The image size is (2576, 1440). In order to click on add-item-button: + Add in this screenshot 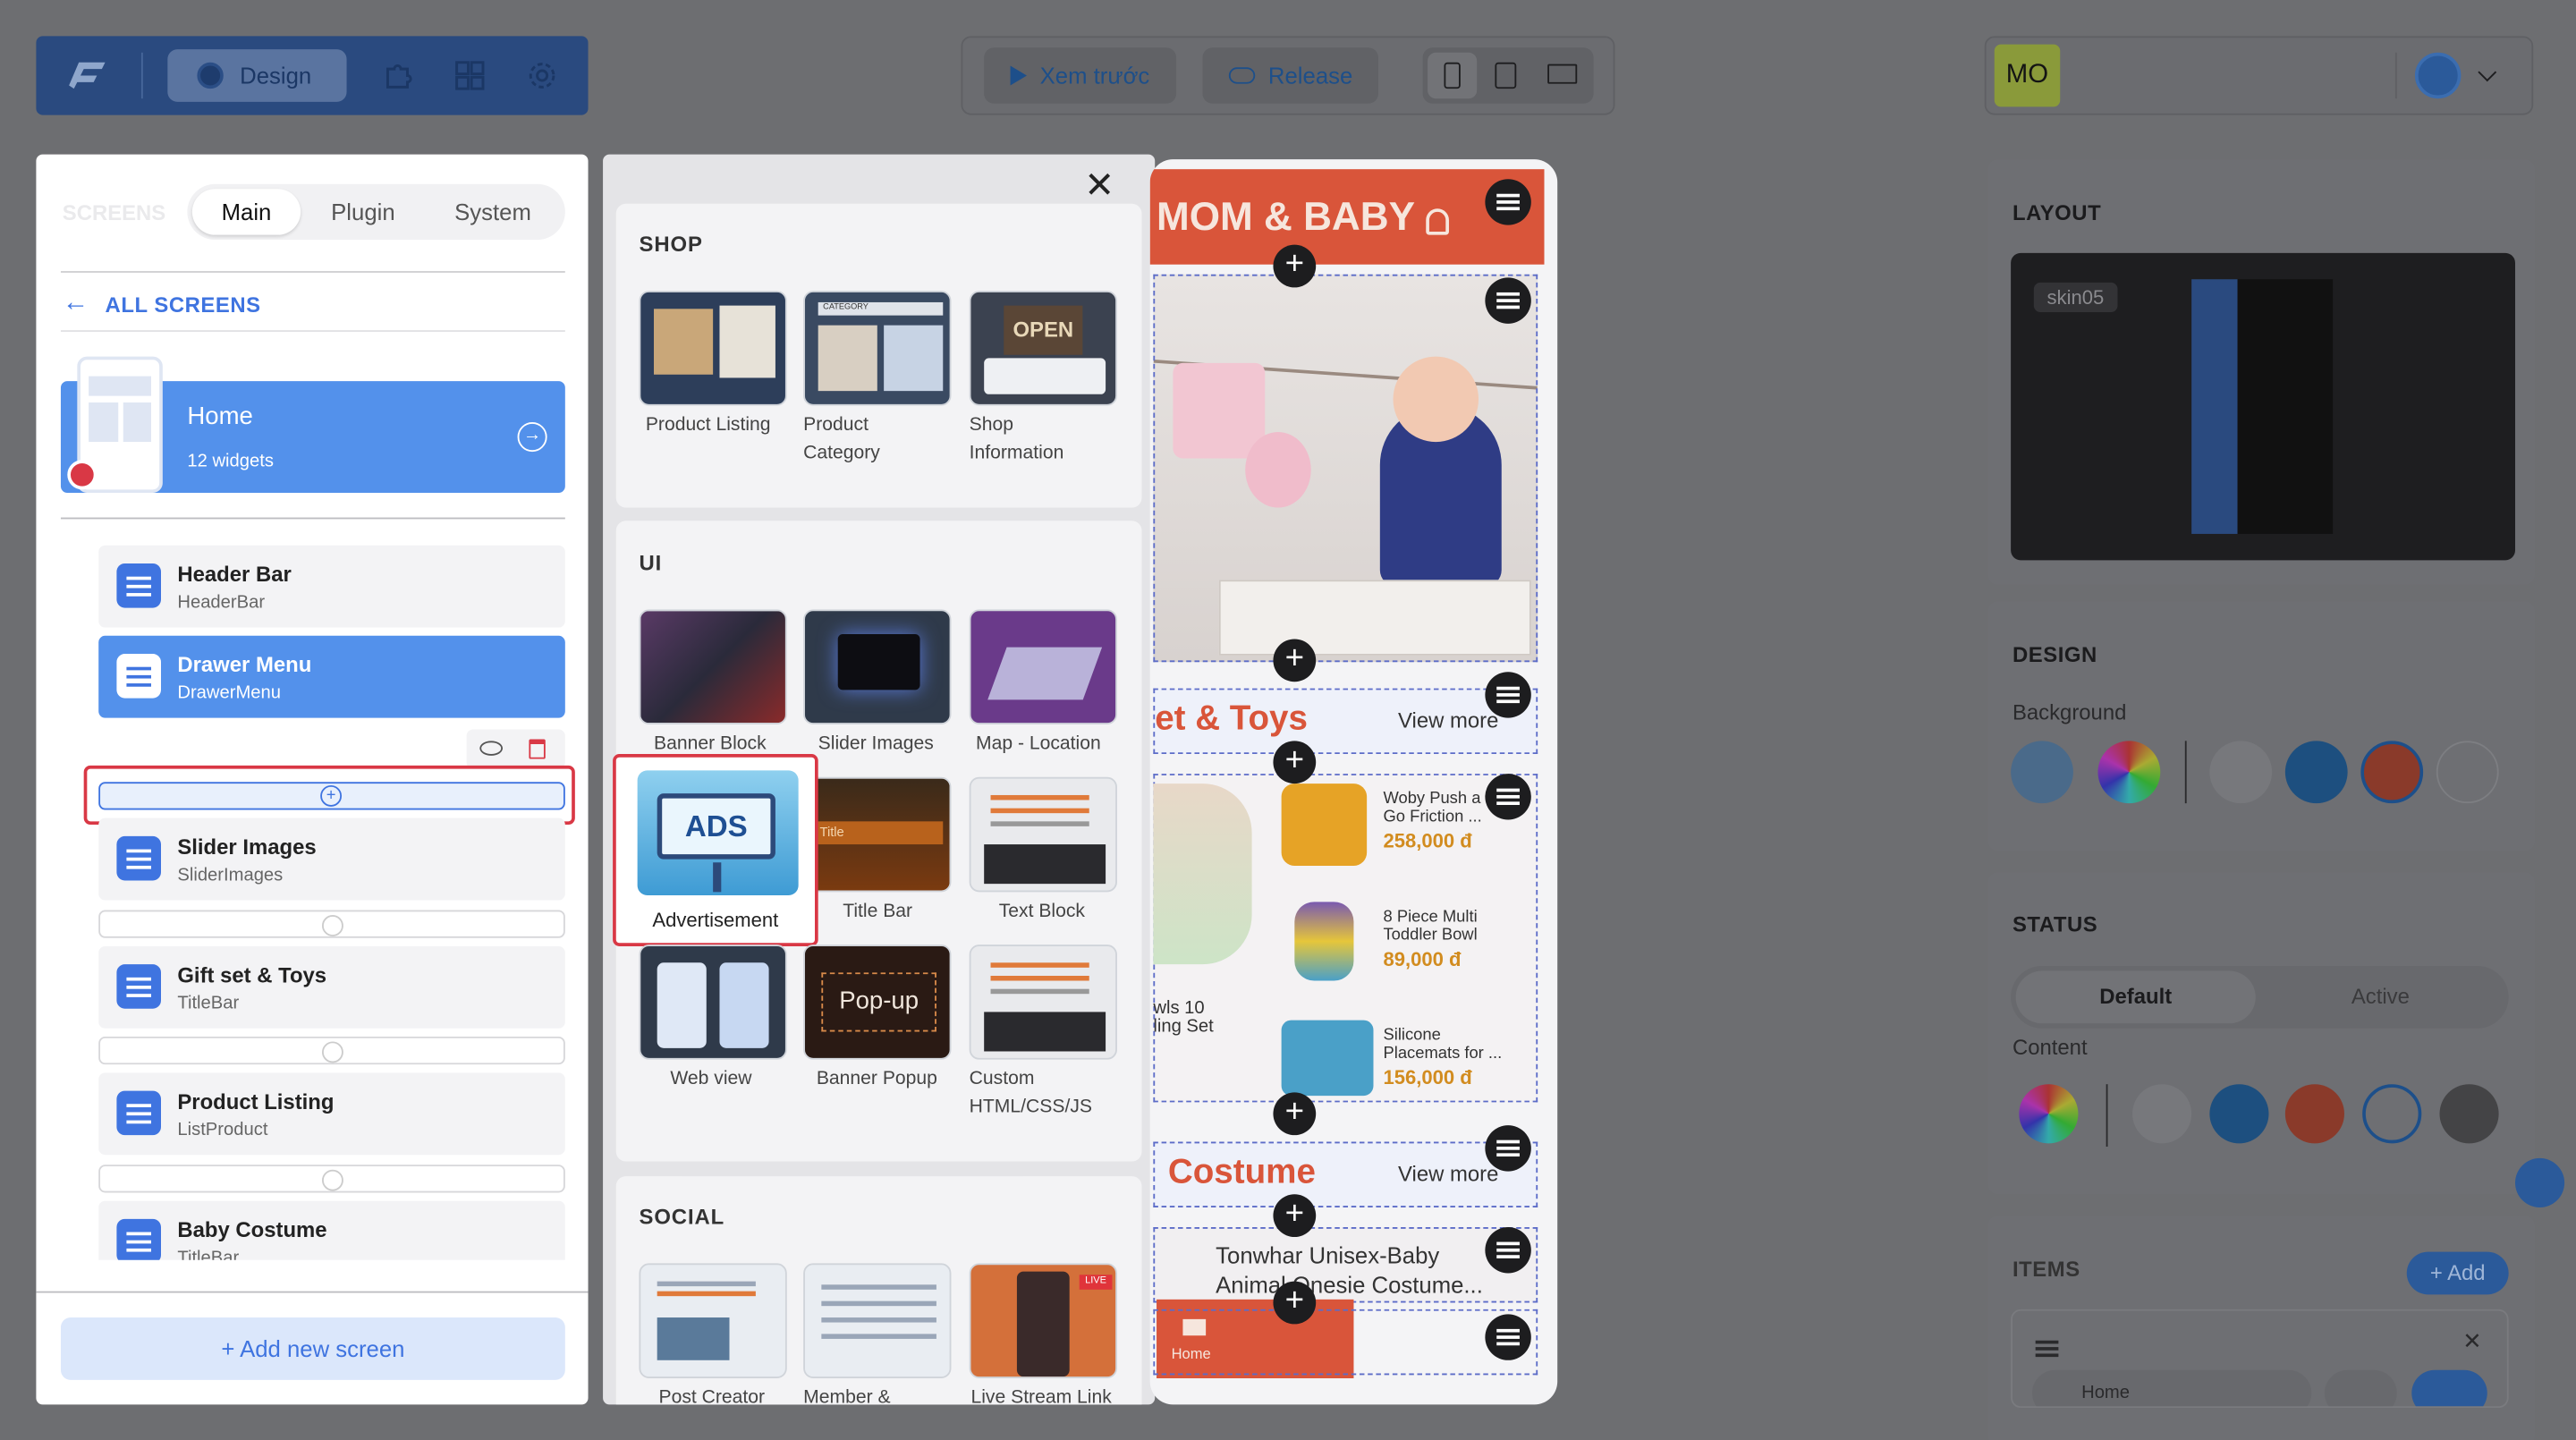, I will do `click(2457, 1273)`.